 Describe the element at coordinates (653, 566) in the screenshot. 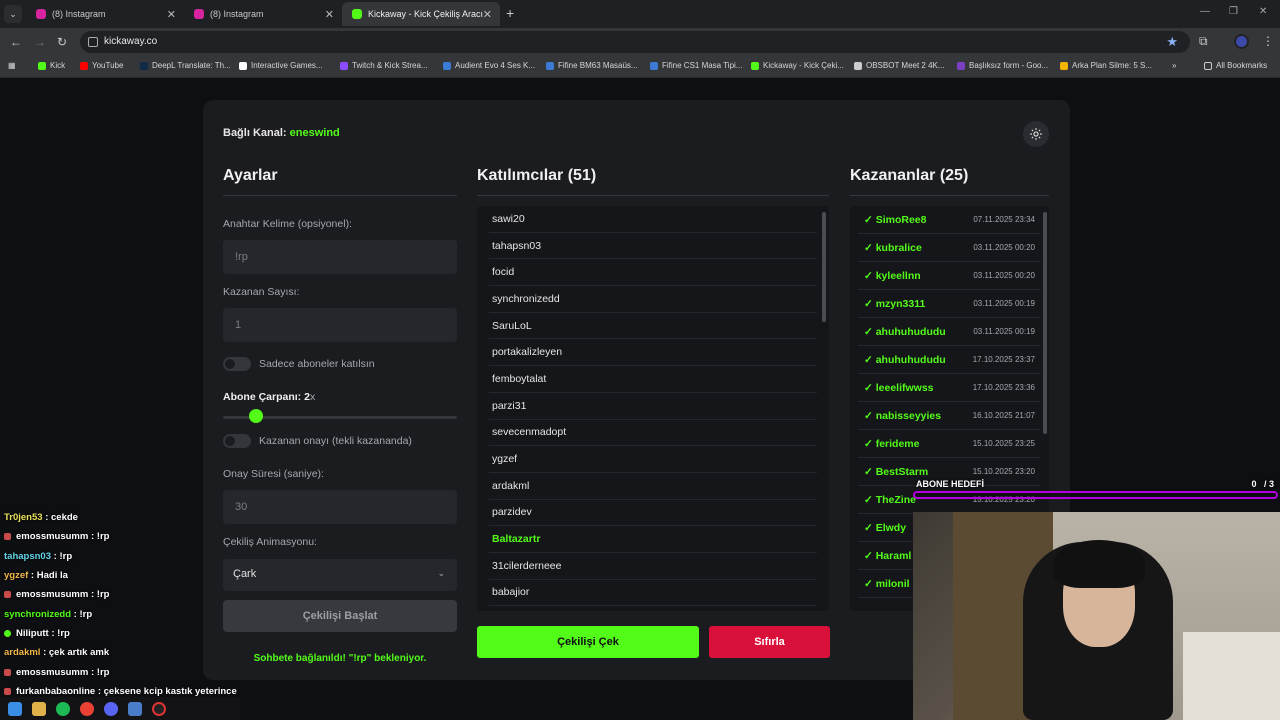

I see `participant-row: 31cilerderneee` at that location.